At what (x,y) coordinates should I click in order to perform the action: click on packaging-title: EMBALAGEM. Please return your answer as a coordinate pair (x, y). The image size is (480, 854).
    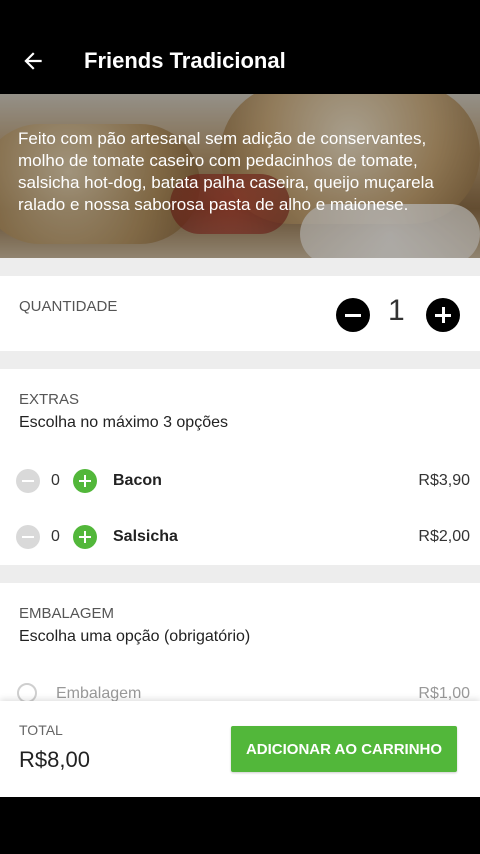
    Looking at the image, I should click on (67, 613).